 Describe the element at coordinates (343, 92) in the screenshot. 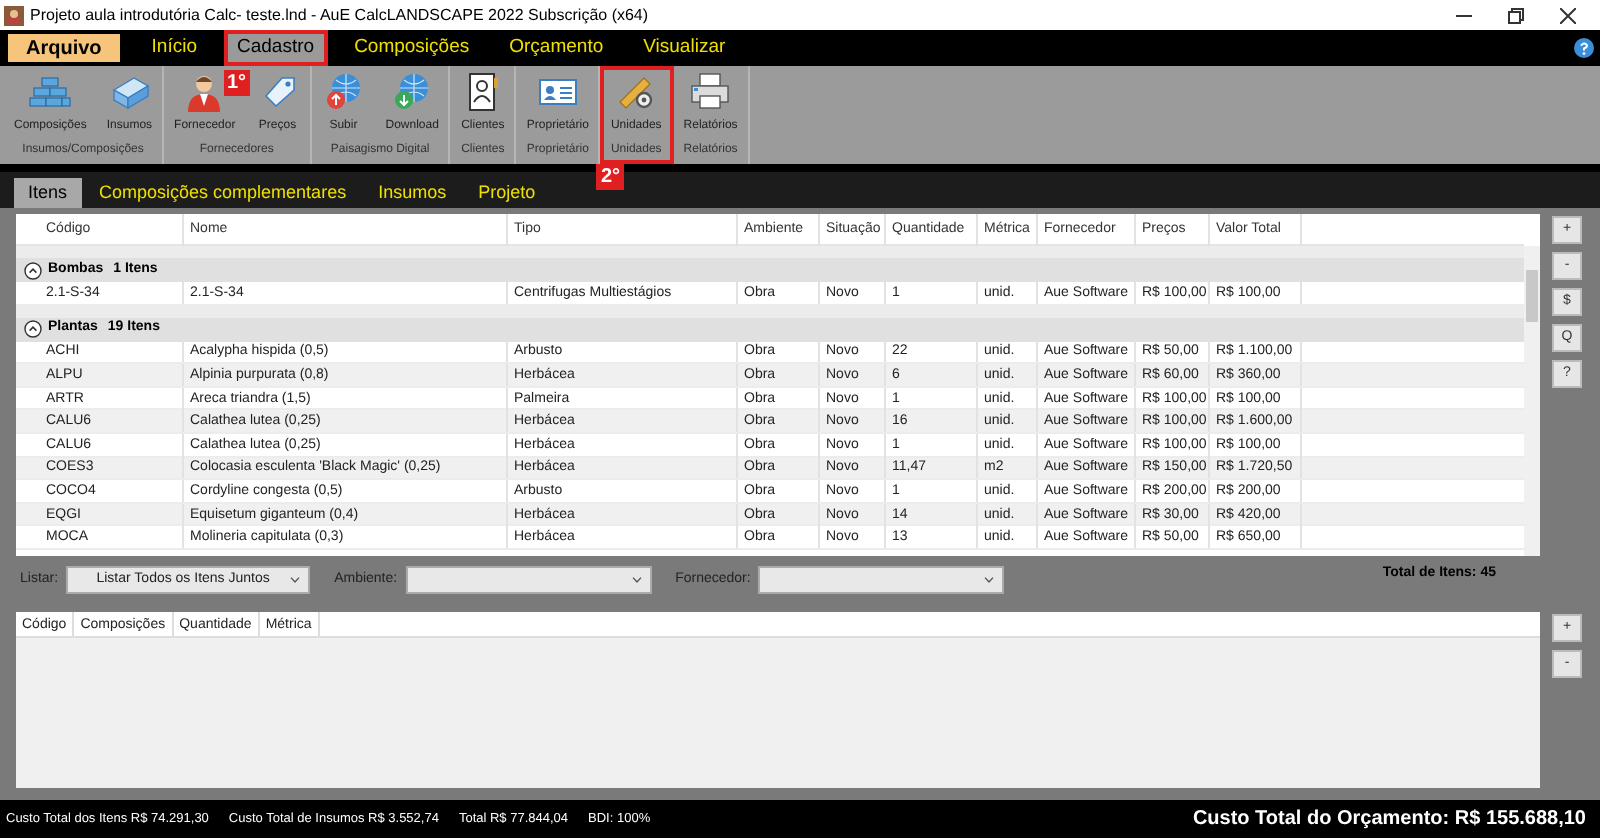

I see `globe-upload-icon` at that location.